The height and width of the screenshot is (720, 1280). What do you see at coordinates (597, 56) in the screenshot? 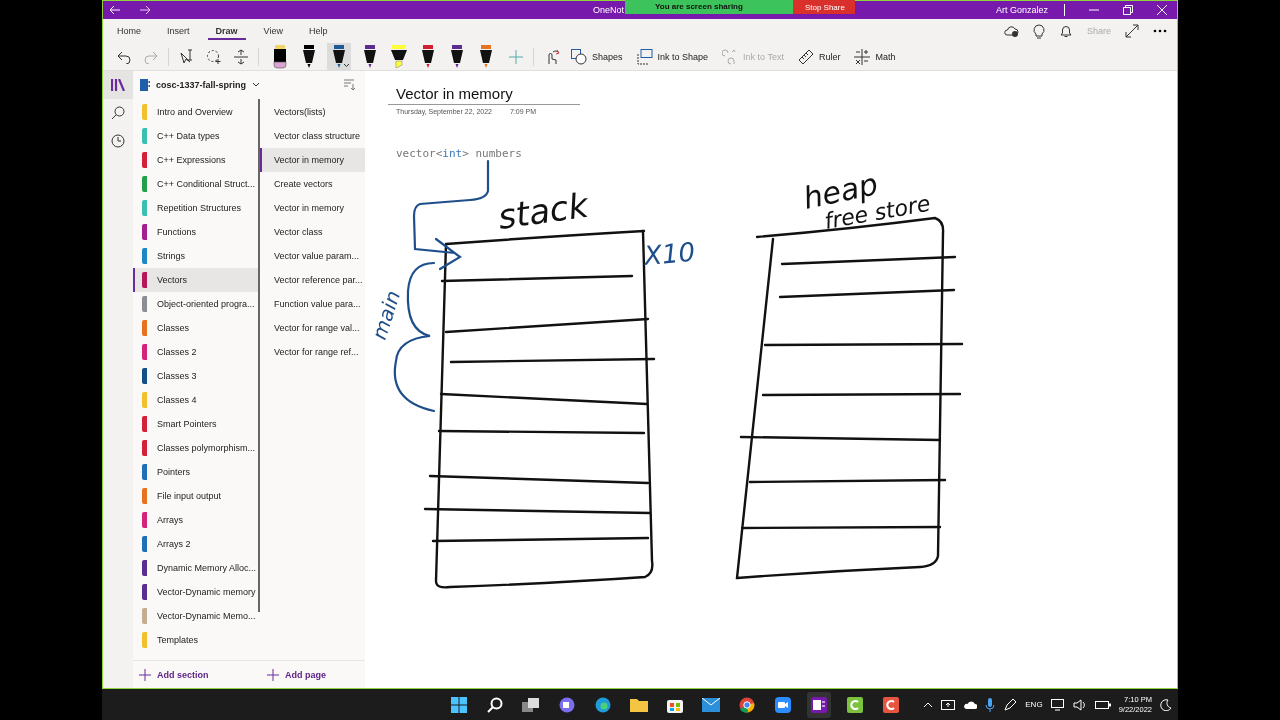
I see `shapes-button: Shapes` at bounding box center [597, 56].